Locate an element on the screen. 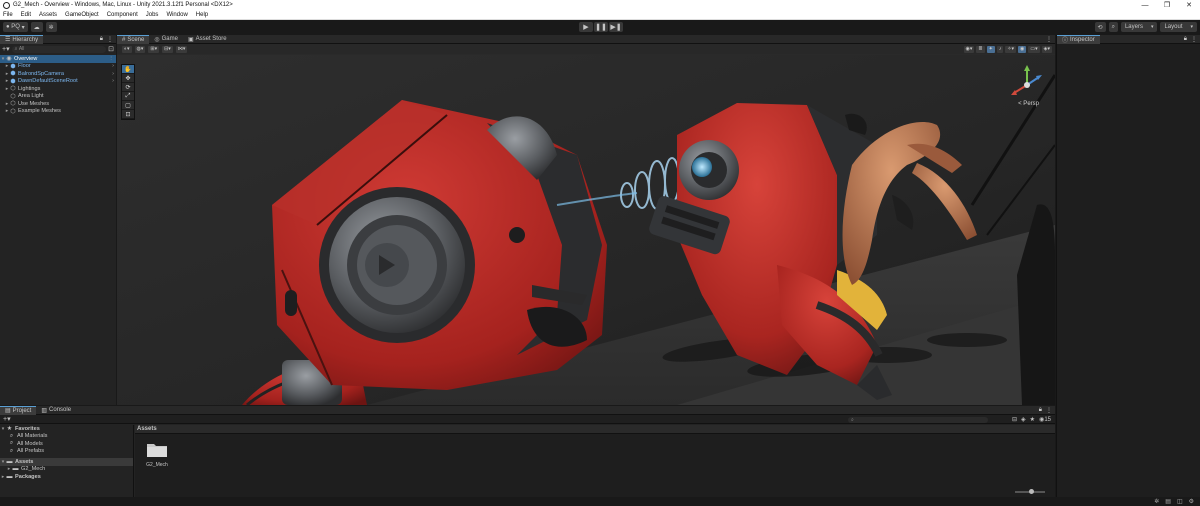 This screenshot has width=1200, height=506. menu-help: Help is located at coordinates (202, 15).